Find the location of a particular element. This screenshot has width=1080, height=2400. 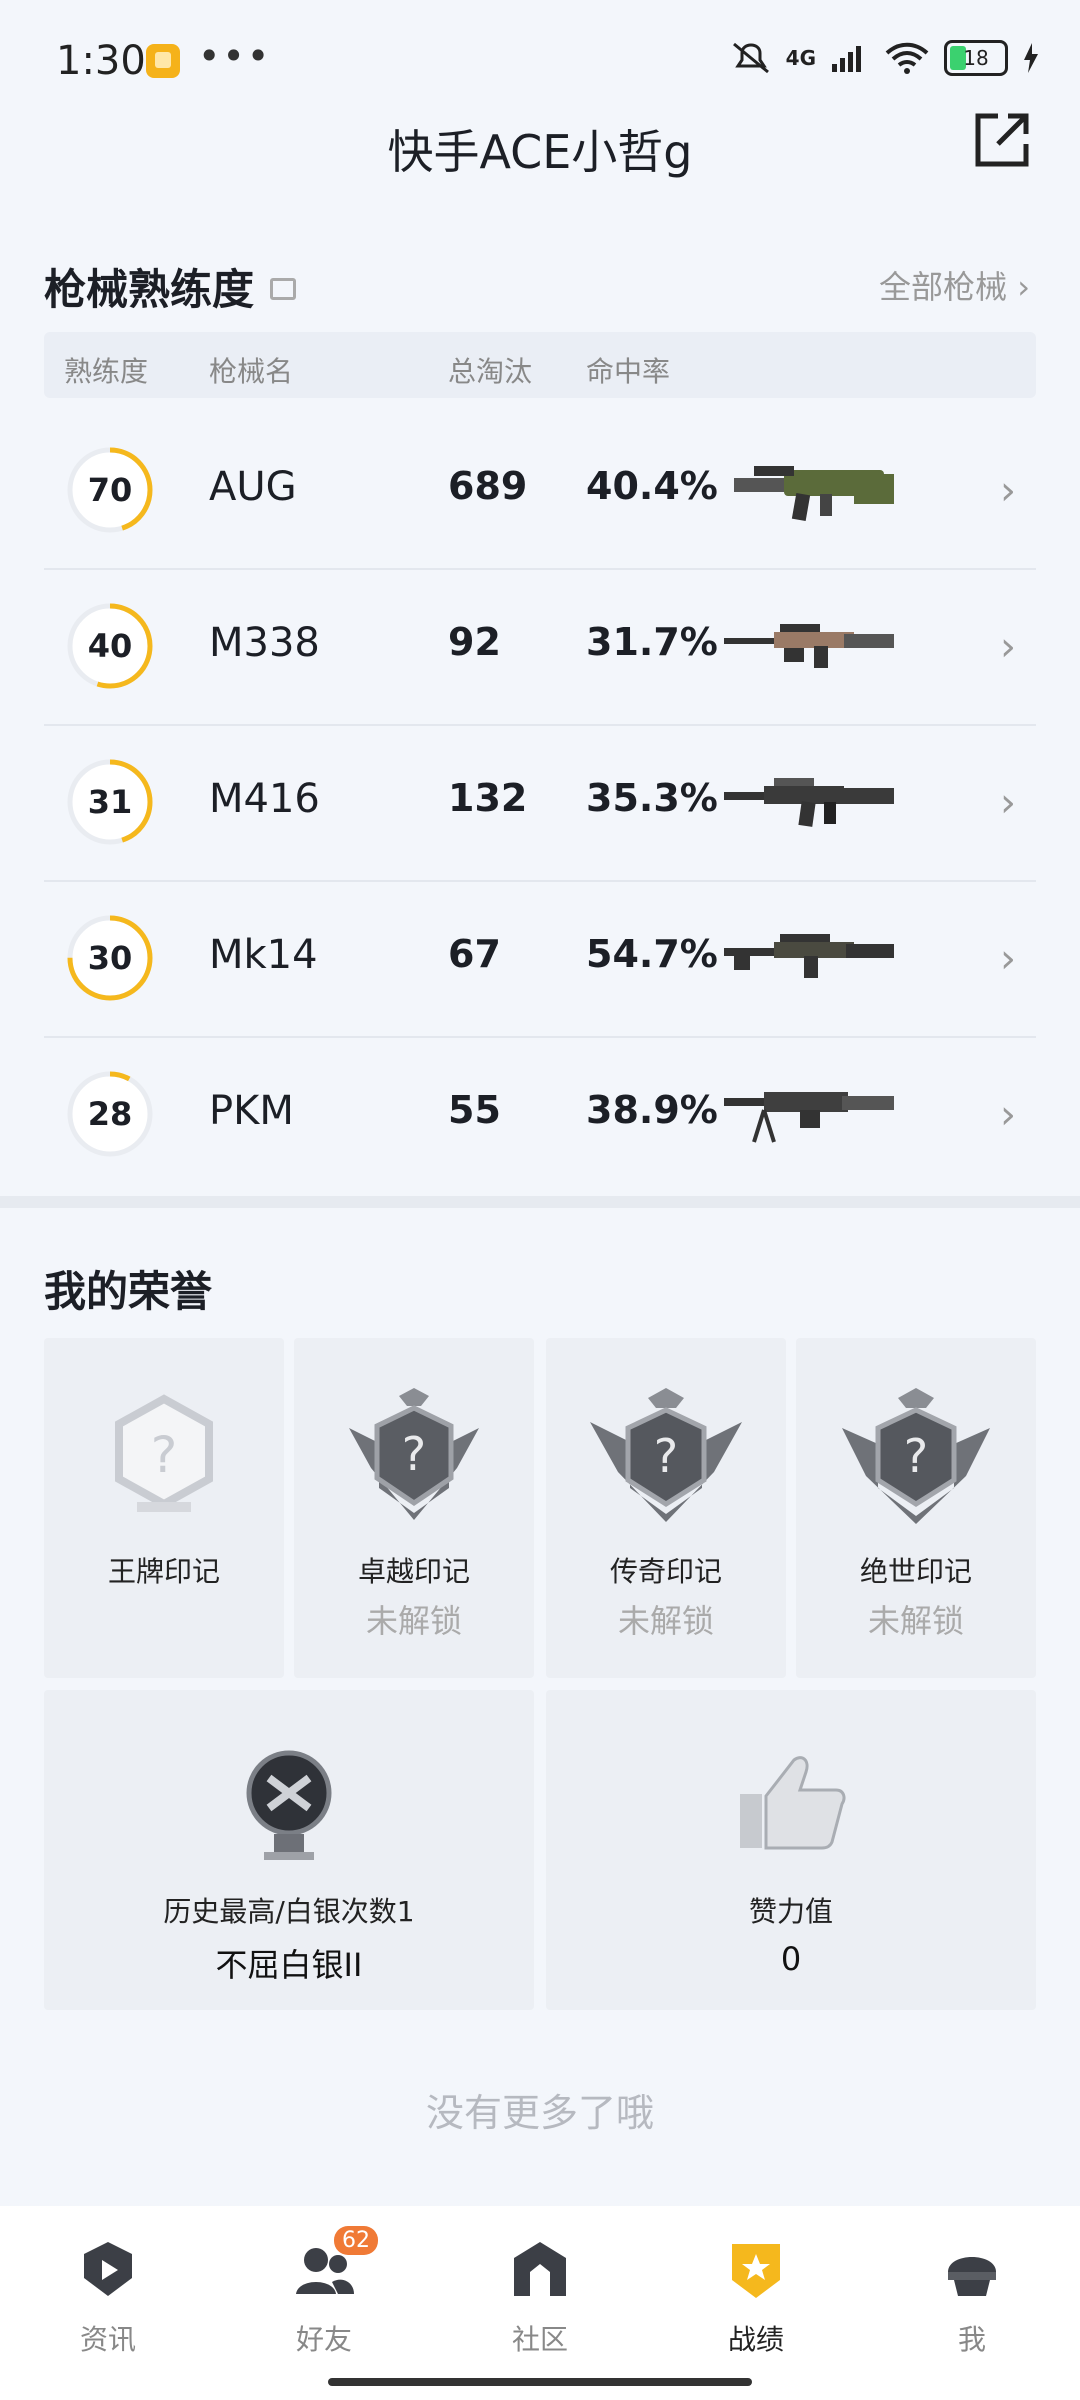

honors-title: 我的荣誉 is located at coordinates (128, 1291).